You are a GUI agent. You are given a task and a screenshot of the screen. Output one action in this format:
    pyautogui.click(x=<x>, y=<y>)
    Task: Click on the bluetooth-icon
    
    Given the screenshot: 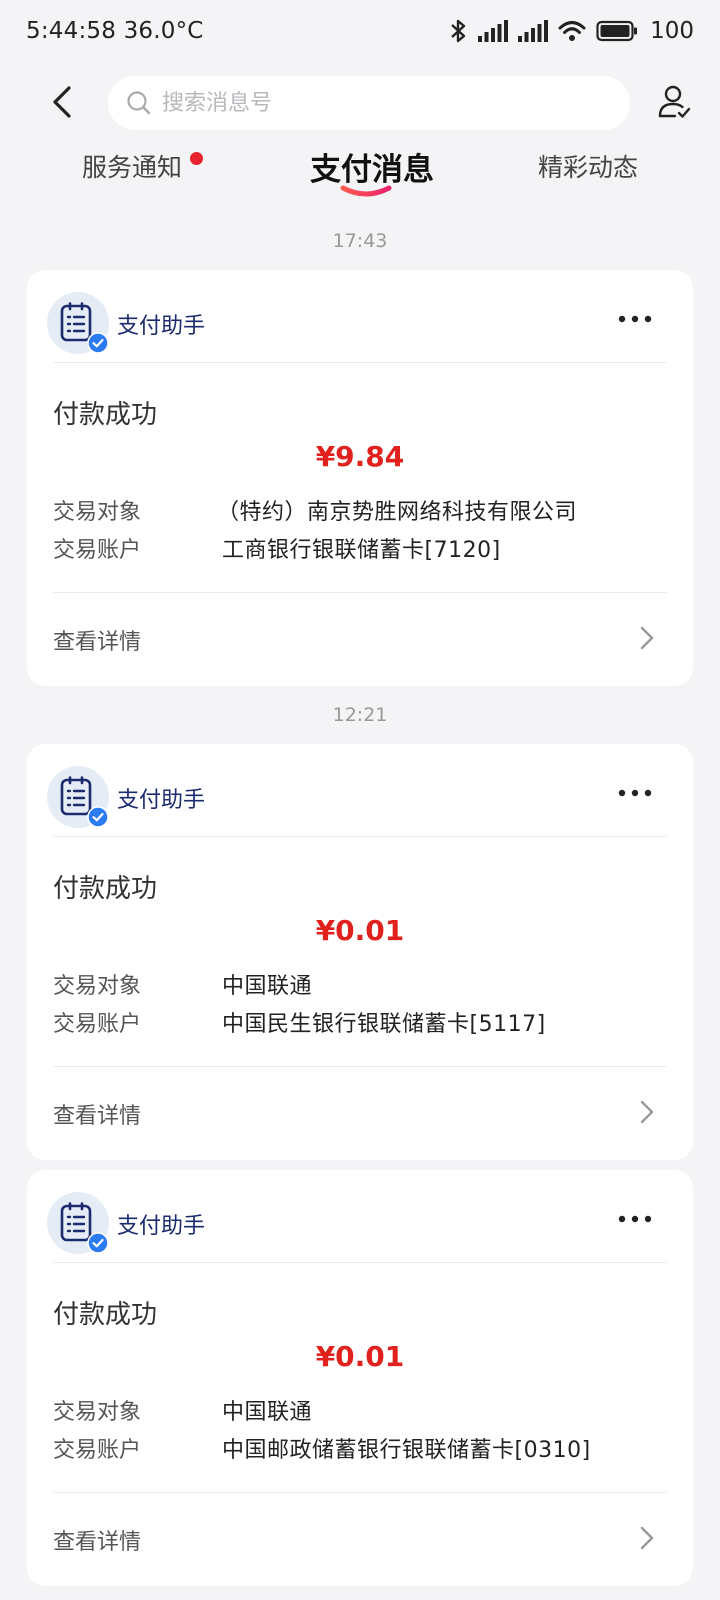 What is the action you would take?
    pyautogui.click(x=458, y=31)
    